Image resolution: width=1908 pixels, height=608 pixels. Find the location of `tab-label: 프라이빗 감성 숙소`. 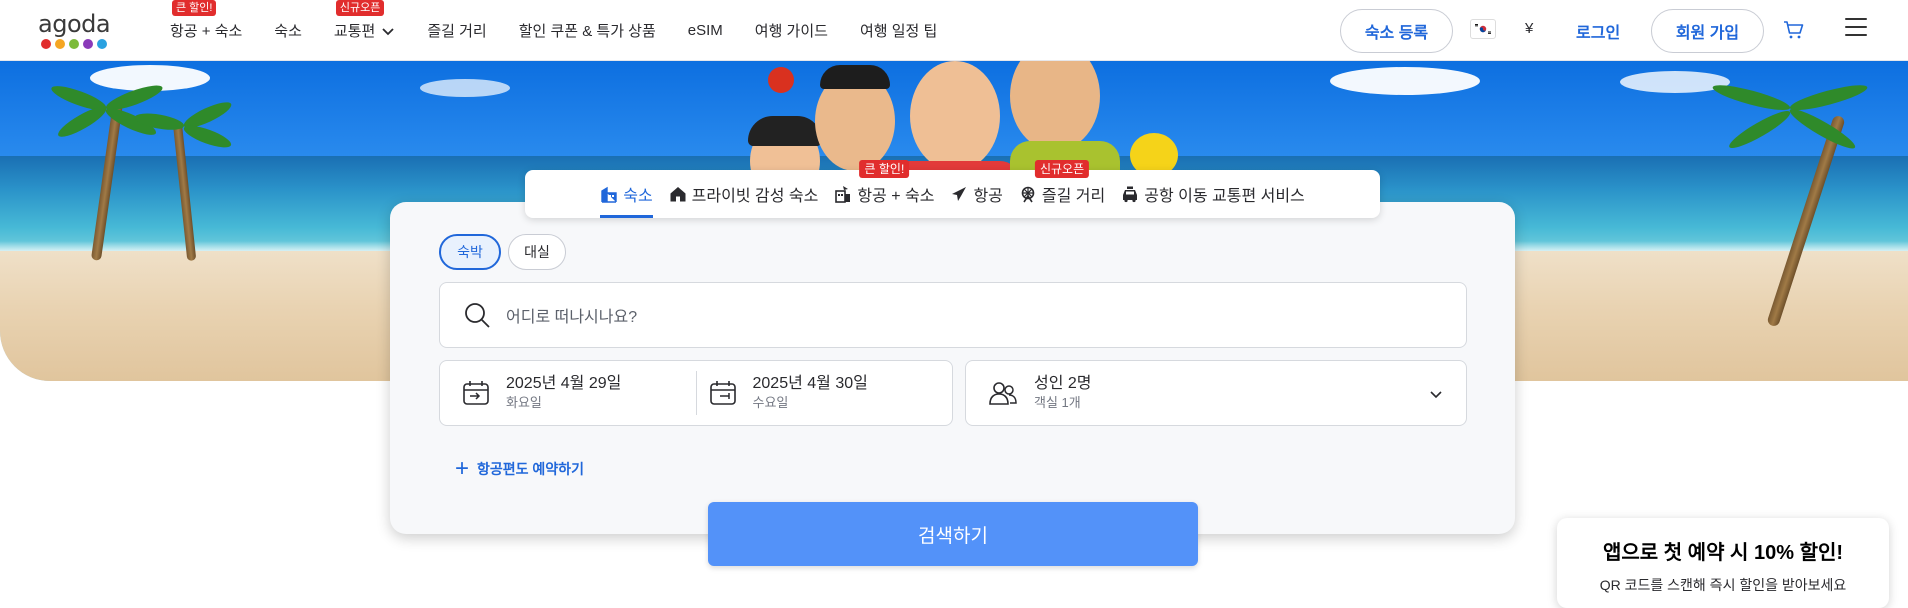

tab-label: 프라이빗 감성 숙소 is located at coordinates (755, 196).